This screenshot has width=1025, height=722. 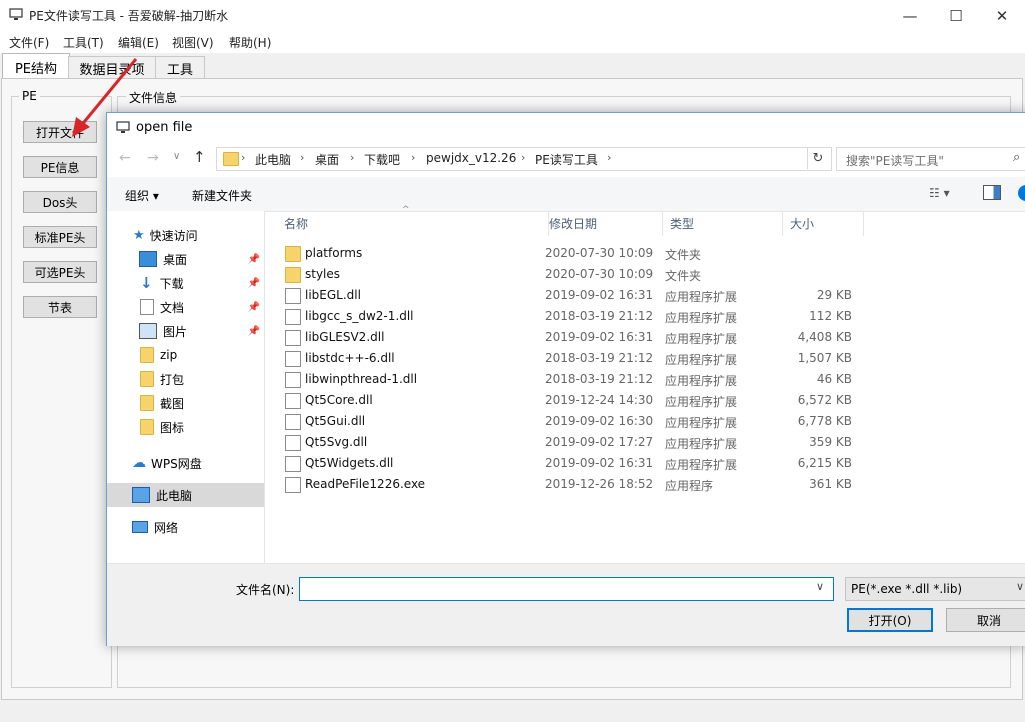 What do you see at coordinates (609, 157) in the screenshot?
I see `chevron-right-icon: ›` at bounding box center [609, 157].